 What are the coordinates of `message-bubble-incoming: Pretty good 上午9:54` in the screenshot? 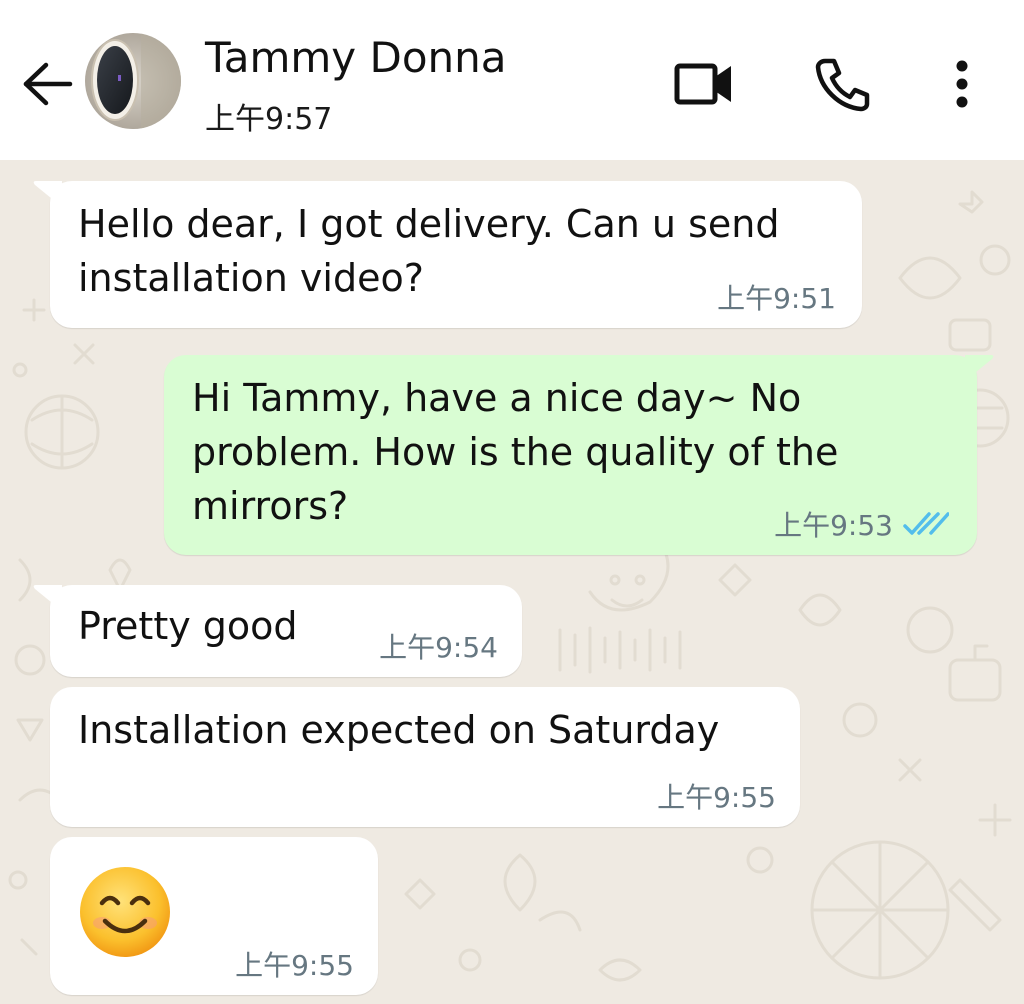 It's located at (277, 631).